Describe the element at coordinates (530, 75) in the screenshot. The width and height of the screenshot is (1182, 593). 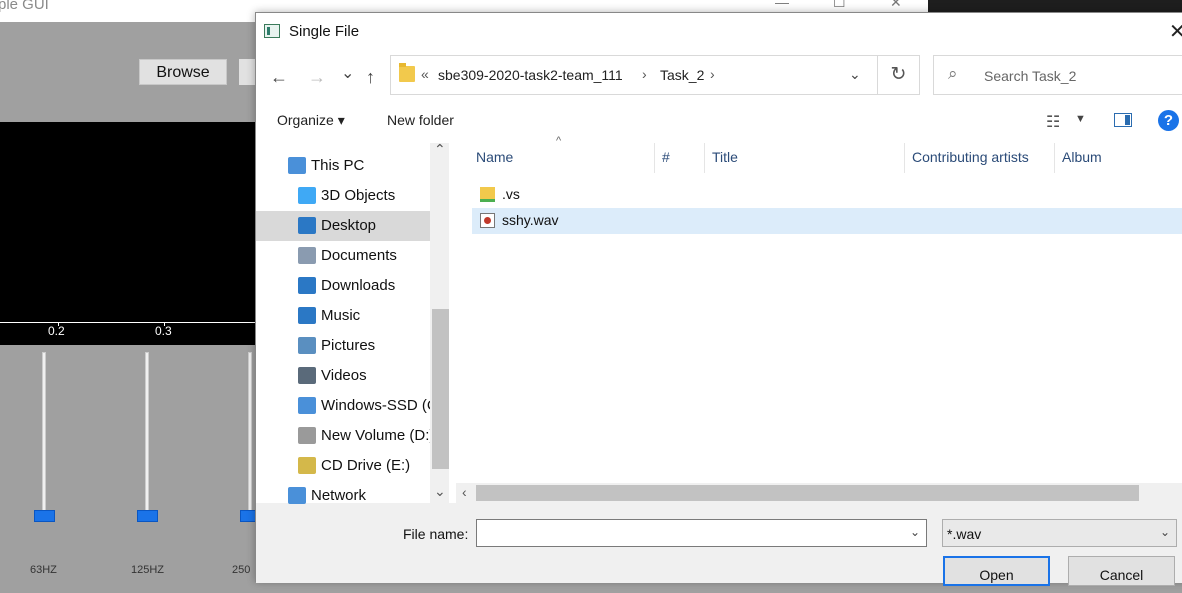
I see `breadcrumb-item: sbe309-2020-task2-team_111` at that location.